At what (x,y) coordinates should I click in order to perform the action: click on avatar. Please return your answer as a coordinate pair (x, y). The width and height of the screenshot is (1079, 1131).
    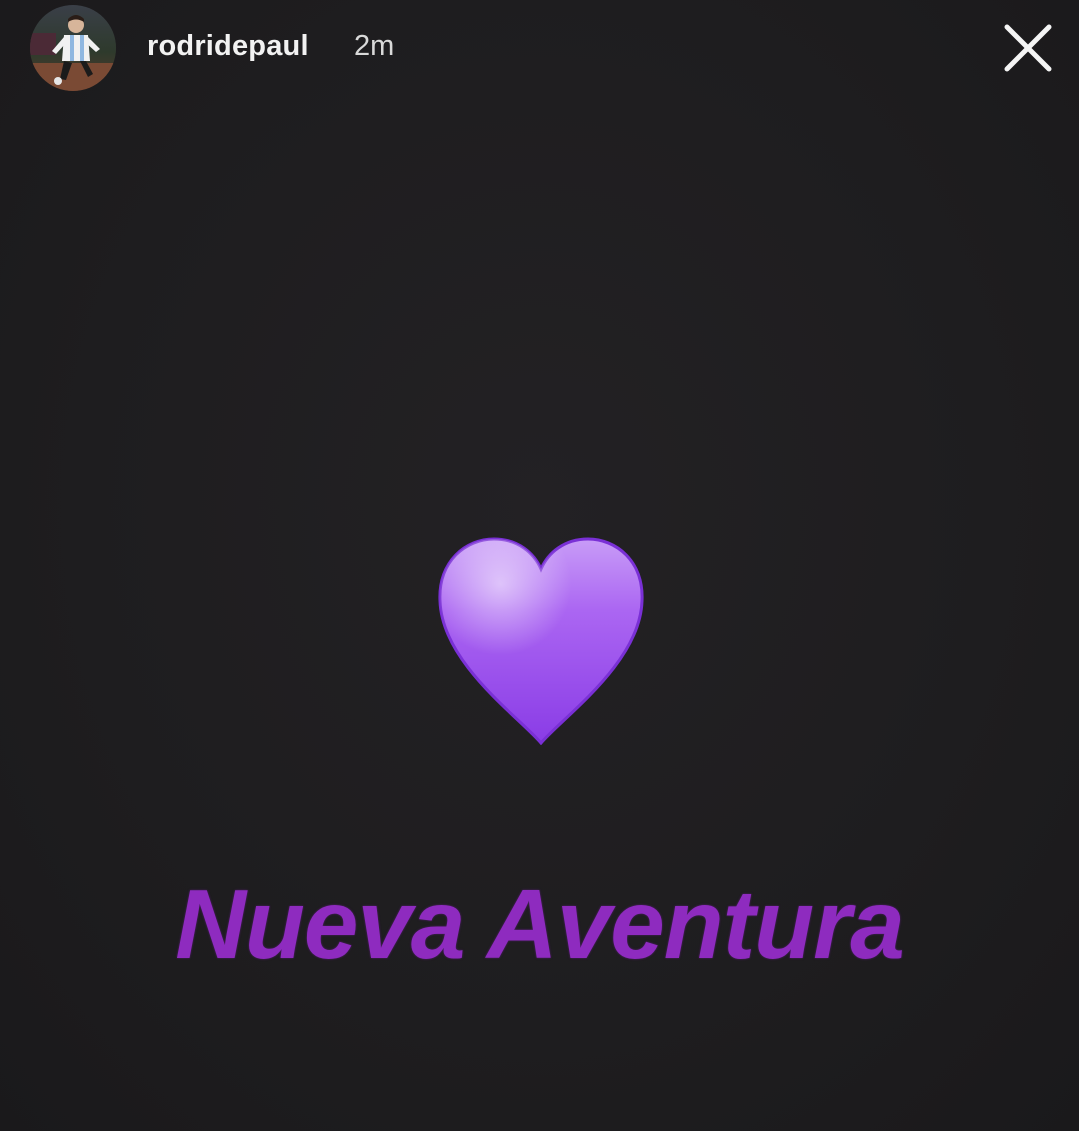
    Looking at the image, I should click on (73, 48).